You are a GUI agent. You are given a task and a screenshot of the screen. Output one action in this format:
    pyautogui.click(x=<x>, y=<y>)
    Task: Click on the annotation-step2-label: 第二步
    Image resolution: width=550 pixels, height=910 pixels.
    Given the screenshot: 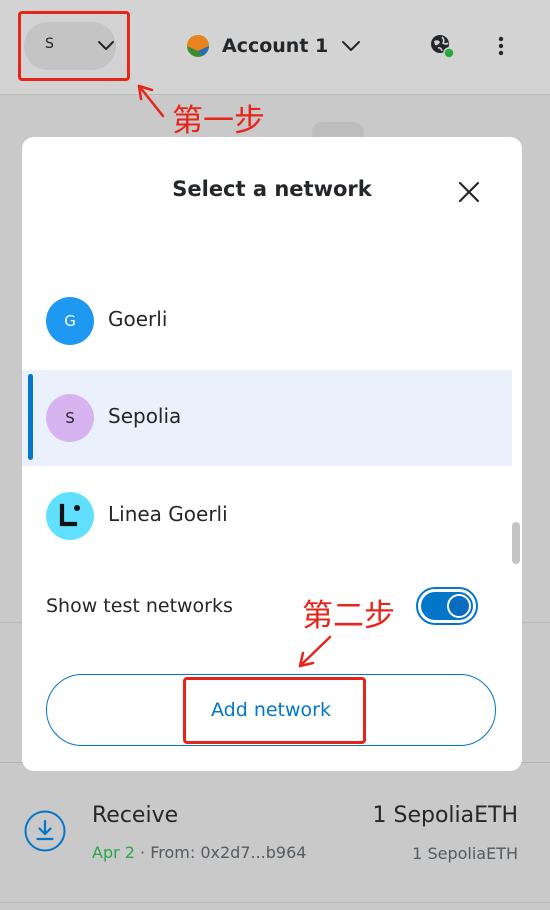 What is the action you would take?
    pyautogui.click(x=348, y=616)
    